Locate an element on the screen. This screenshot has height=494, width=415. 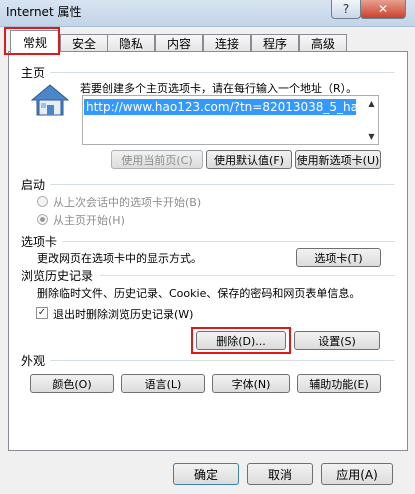
apply-button: 应用(A) is located at coordinates (357, 474).